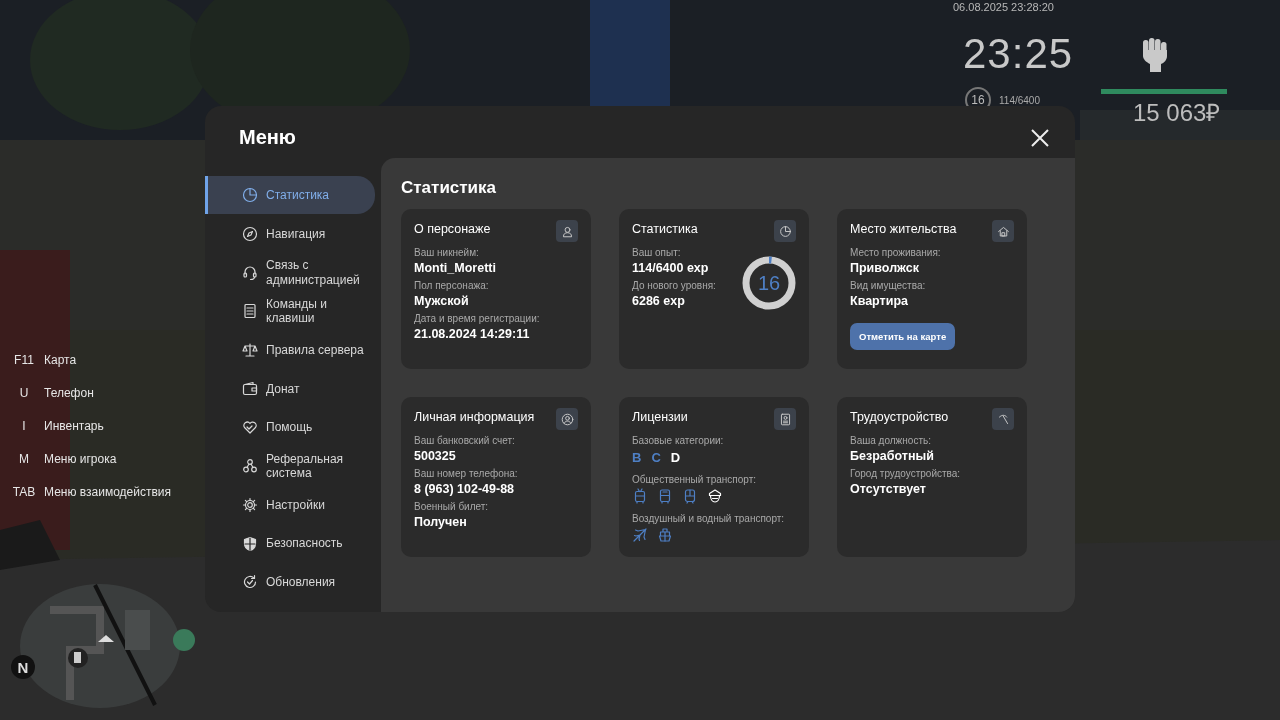 The height and width of the screenshot is (720, 1280). What do you see at coordinates (446, 252) in the screenshot?
I see `field-label: Ваш никнейм:` at bounding box center [446, 252].